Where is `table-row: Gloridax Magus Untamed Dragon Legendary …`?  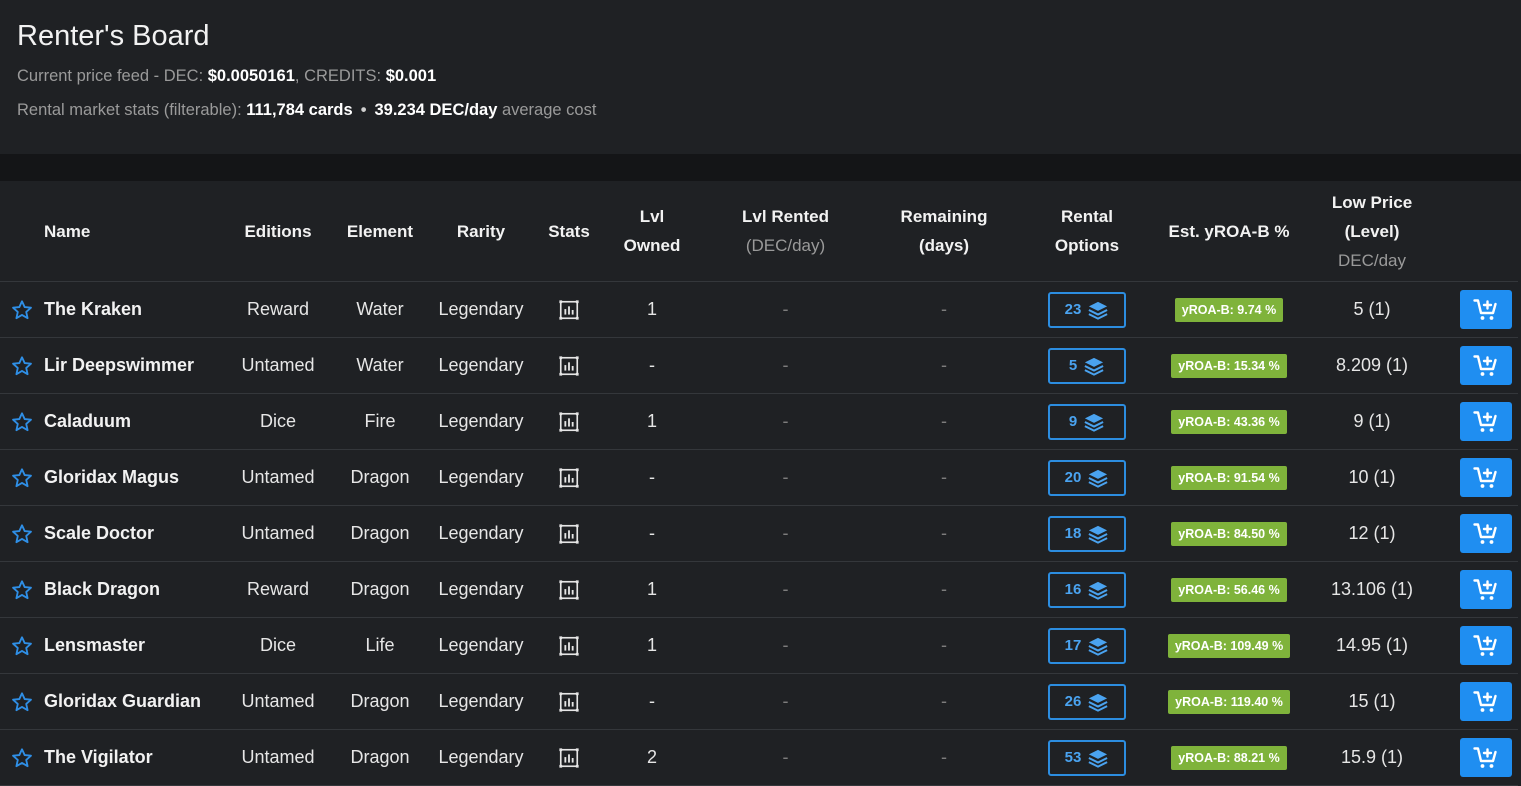 table-row: Gloridax Magus Untamed Dragon Legendary … is located at coordinates (759, 477).